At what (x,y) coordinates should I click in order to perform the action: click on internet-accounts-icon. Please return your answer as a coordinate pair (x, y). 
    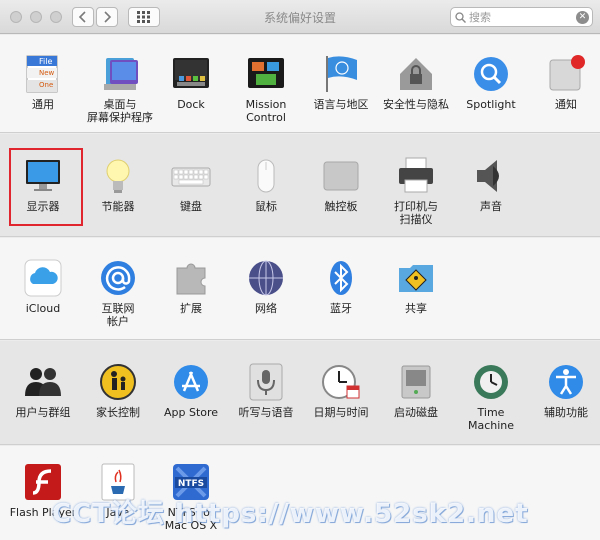
    Looking at the image, I should click on (118, 278).